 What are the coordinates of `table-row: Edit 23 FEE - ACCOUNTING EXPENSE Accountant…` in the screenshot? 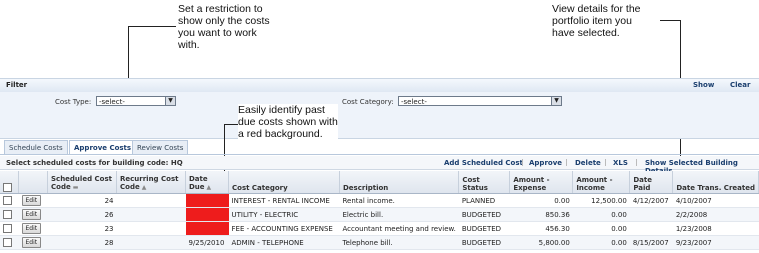 It's located at (379, 228).